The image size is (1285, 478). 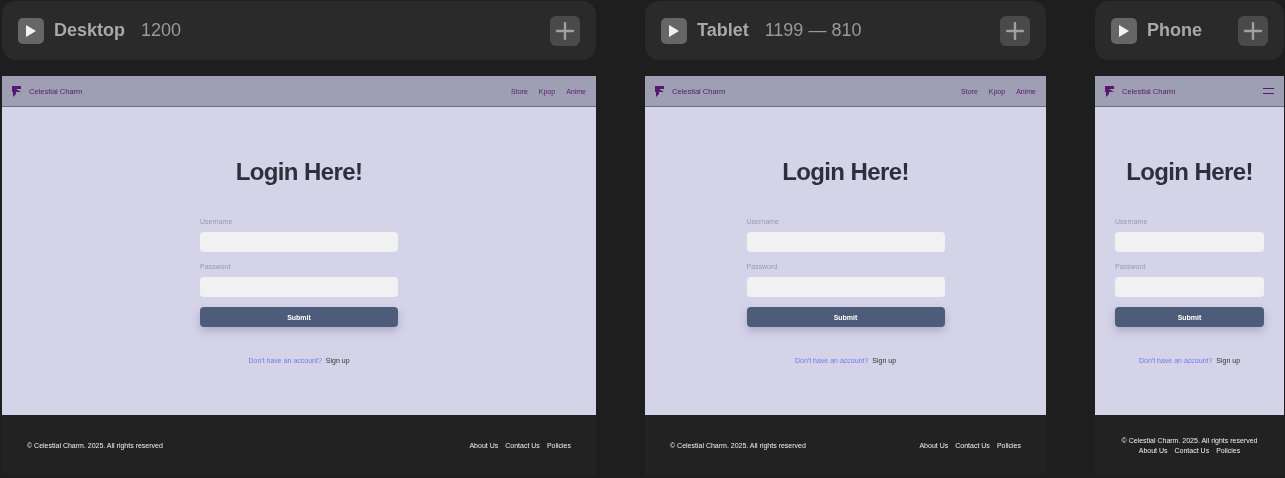 I want to click on menu-icon, so click(x=1268, y=91).